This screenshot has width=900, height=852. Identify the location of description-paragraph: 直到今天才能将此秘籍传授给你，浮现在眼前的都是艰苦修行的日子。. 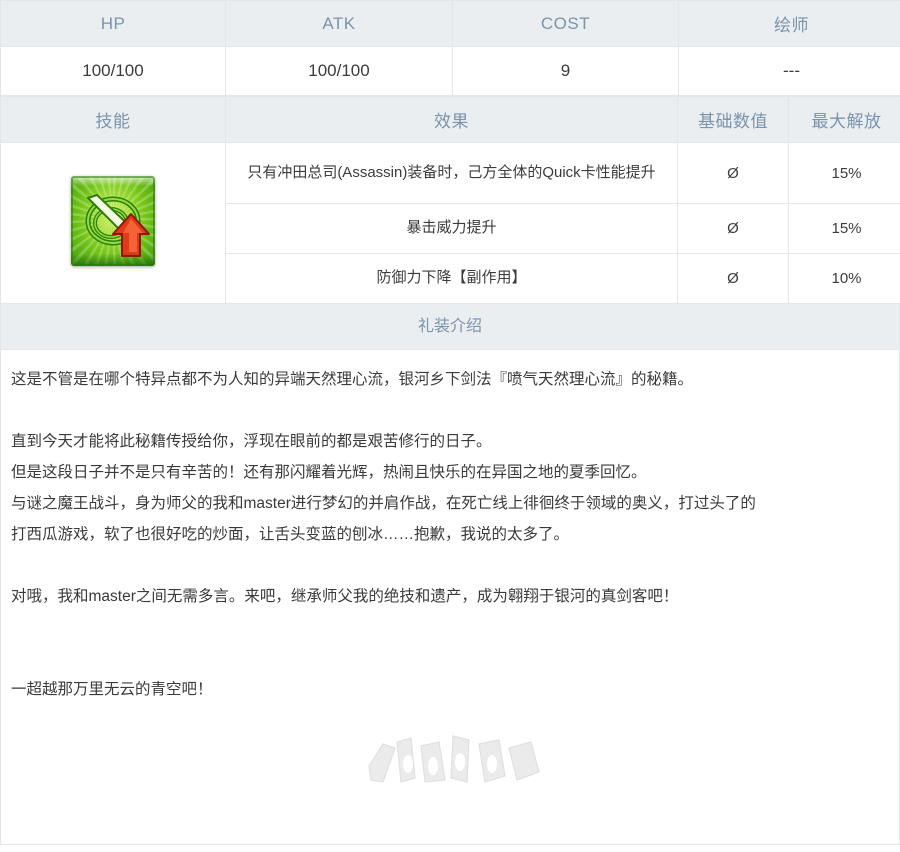
(251, 441).